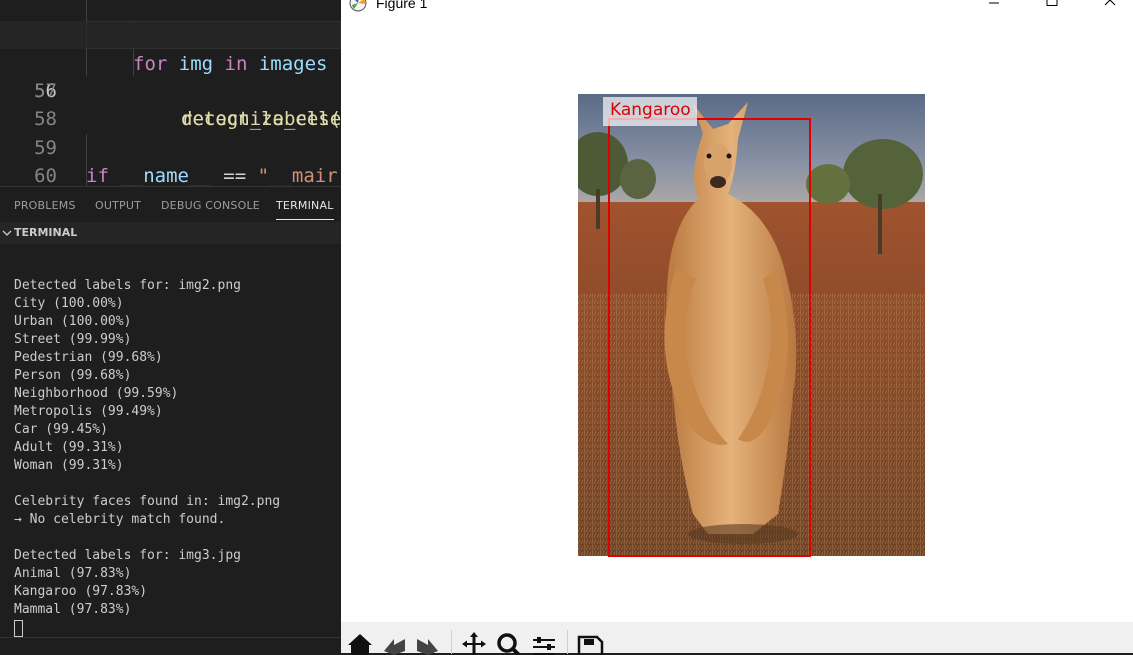 The image size is (1133, 655). What do you see at coordinates (96, 393) in the screenshot?
I see `terminal-line: Neighborhood (99.59%)` at bounding box center [96, 393].